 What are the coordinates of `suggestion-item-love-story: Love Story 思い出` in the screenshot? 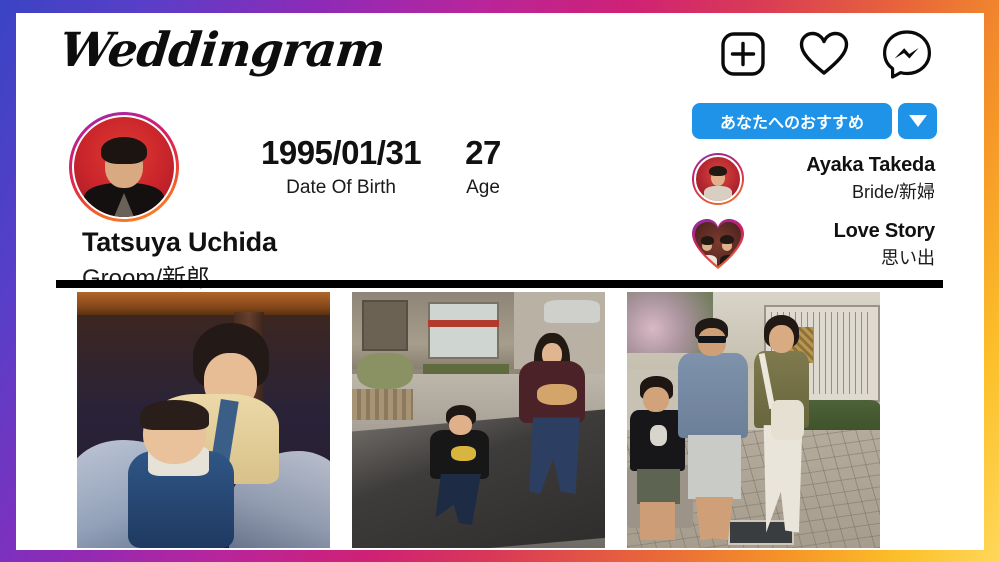 It's located at (814, 245).